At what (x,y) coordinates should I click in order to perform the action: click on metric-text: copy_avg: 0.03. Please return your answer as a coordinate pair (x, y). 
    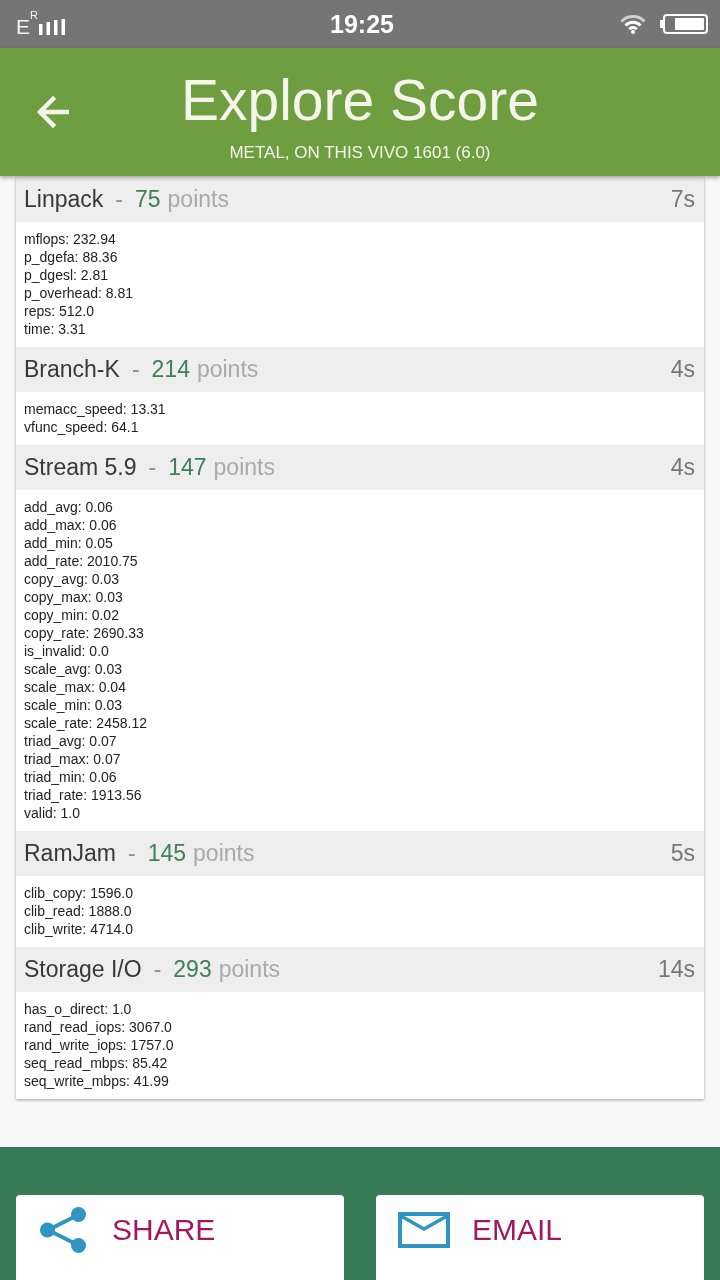
    Looking at the image, I should click on (71, 579).